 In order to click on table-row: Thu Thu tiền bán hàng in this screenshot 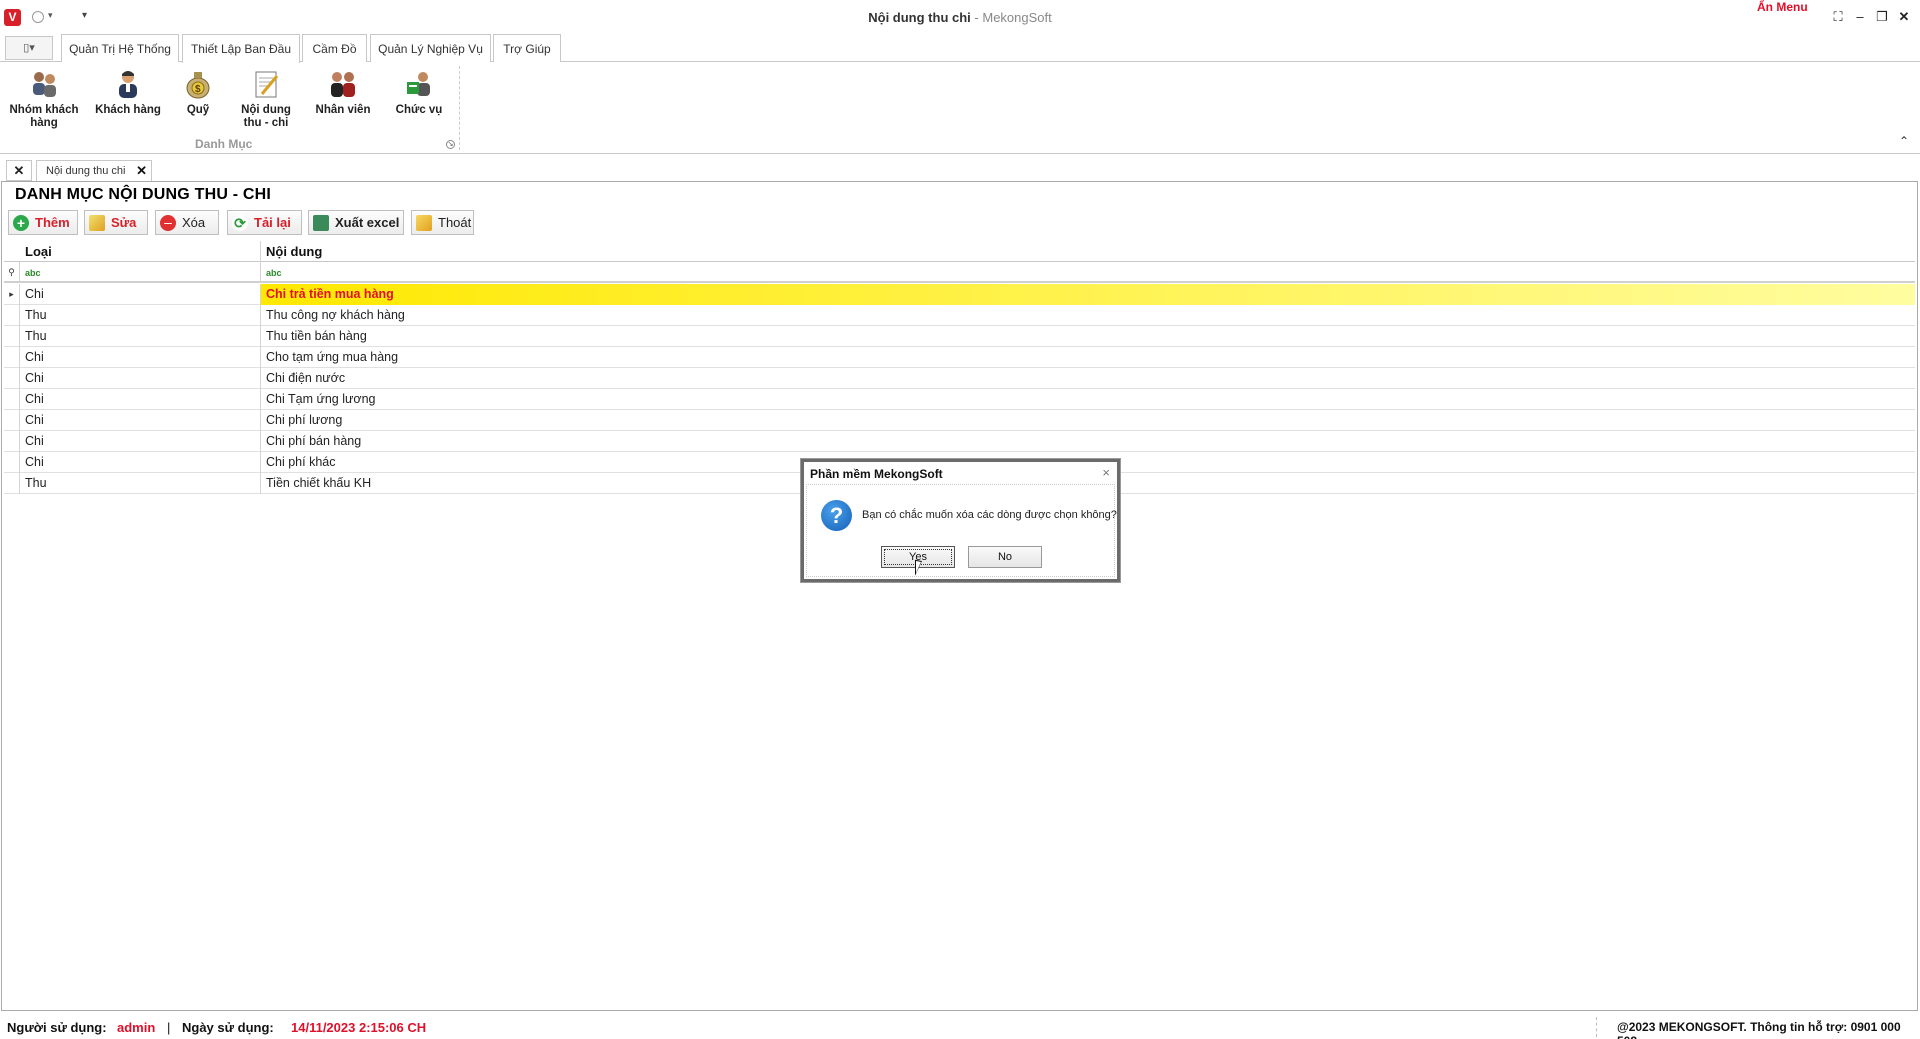, I will do `click(959, 336)`.